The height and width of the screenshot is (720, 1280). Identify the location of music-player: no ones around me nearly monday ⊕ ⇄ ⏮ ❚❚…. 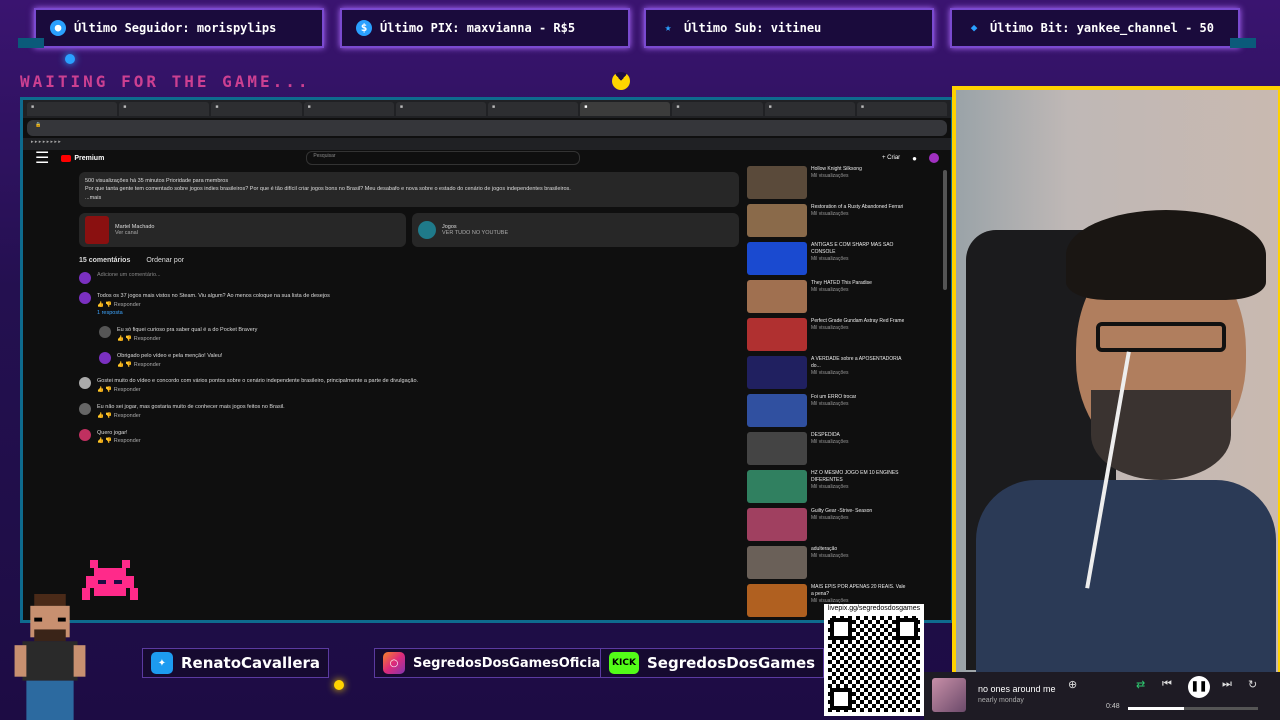
(1102, 696).